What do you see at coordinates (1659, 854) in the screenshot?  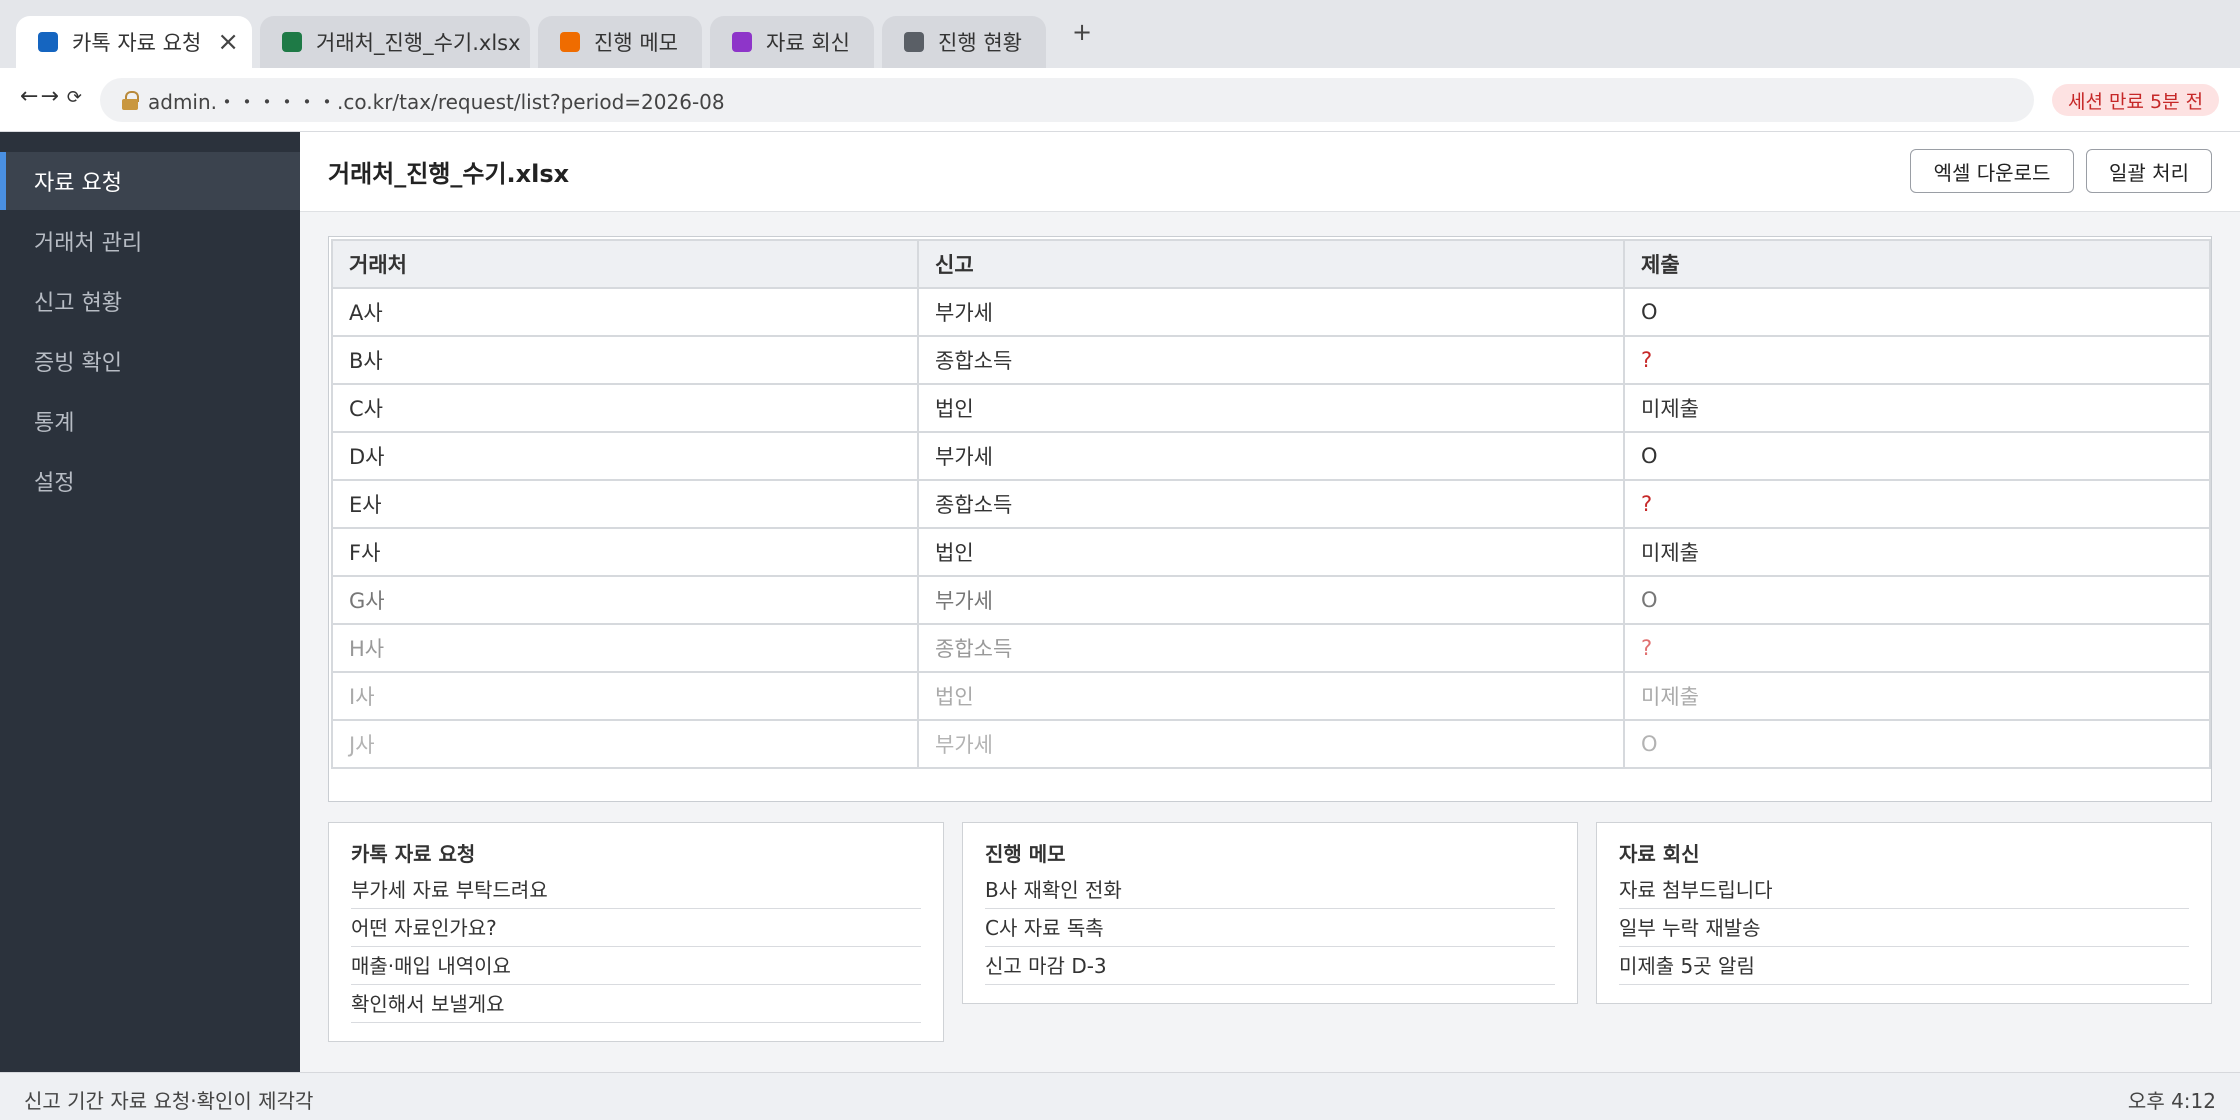 I see `card-title: 자료 회신` at bounding box center [1659, 854].